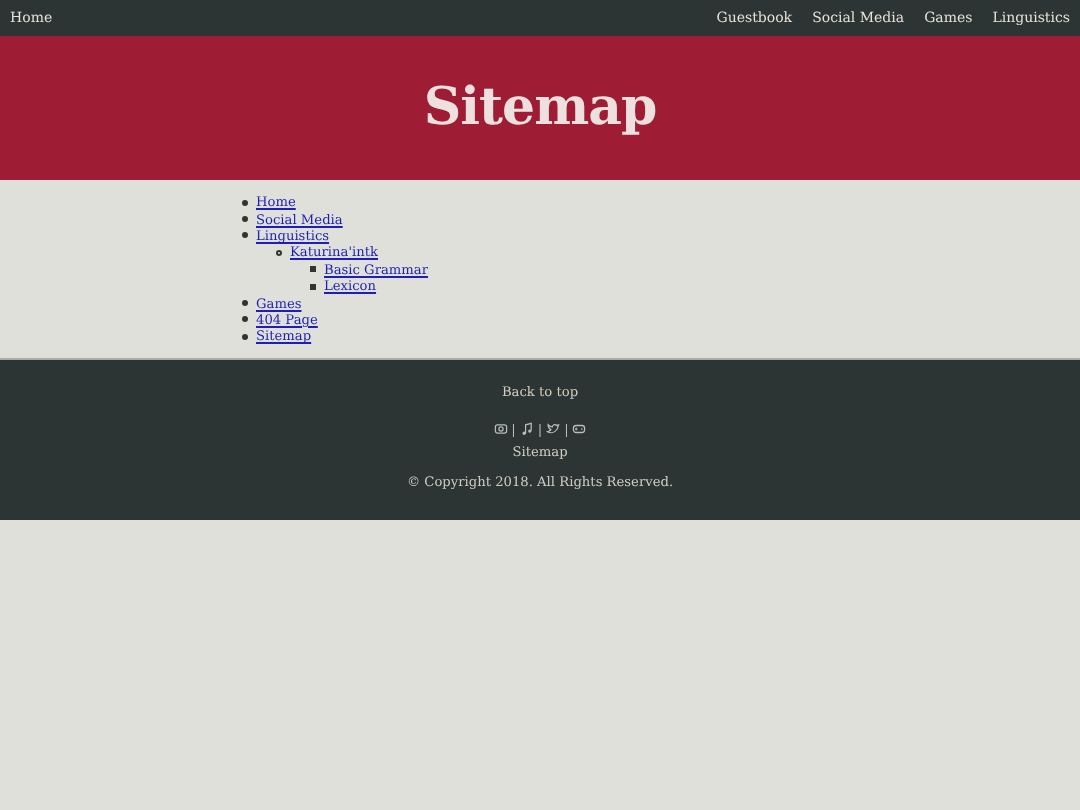 The height and width of the screenshot is (810, 1080). I want to click on camera-icon, so click(500, 429).